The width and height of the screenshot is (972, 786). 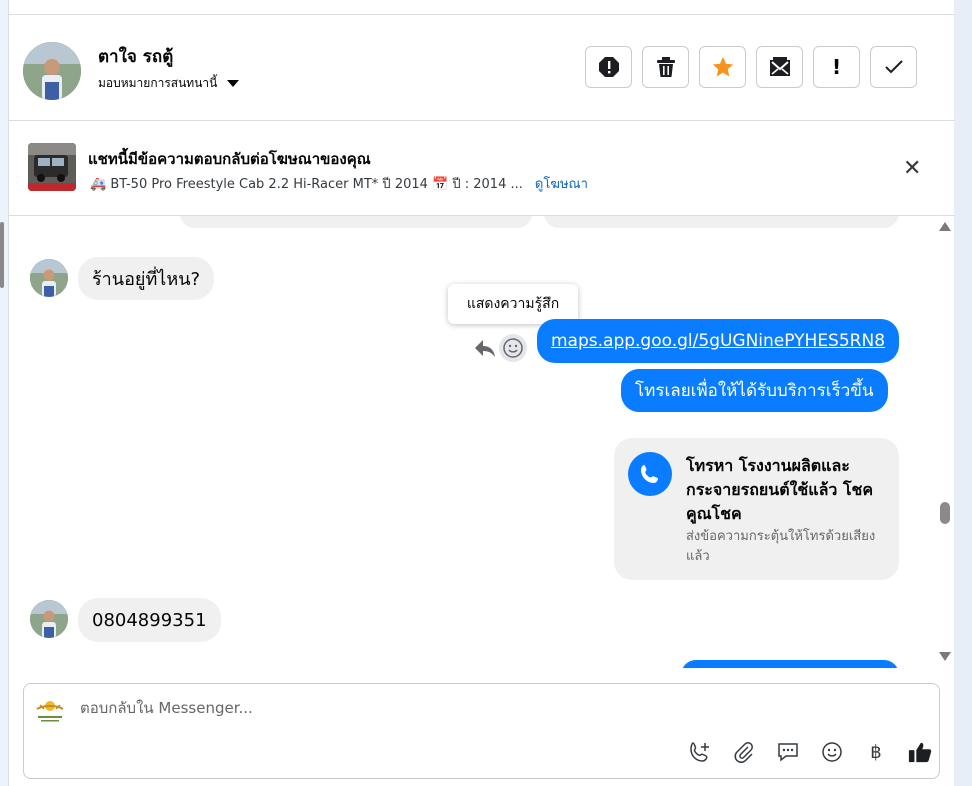 What do you see at coordinates (52, 71) in the screenshot?
I see `contact-avatar` at bounding box center [52, 71].